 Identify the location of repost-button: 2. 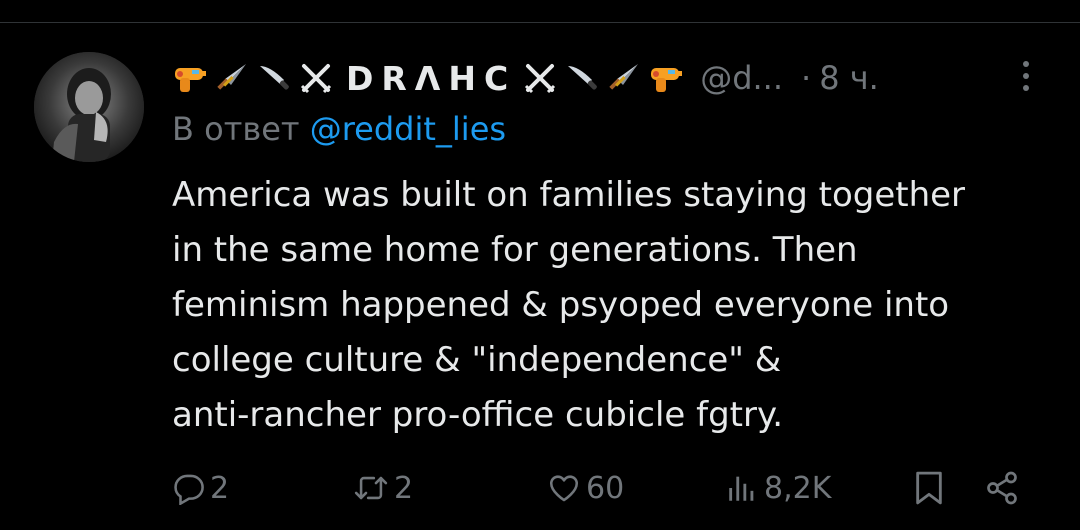
(382, 488).